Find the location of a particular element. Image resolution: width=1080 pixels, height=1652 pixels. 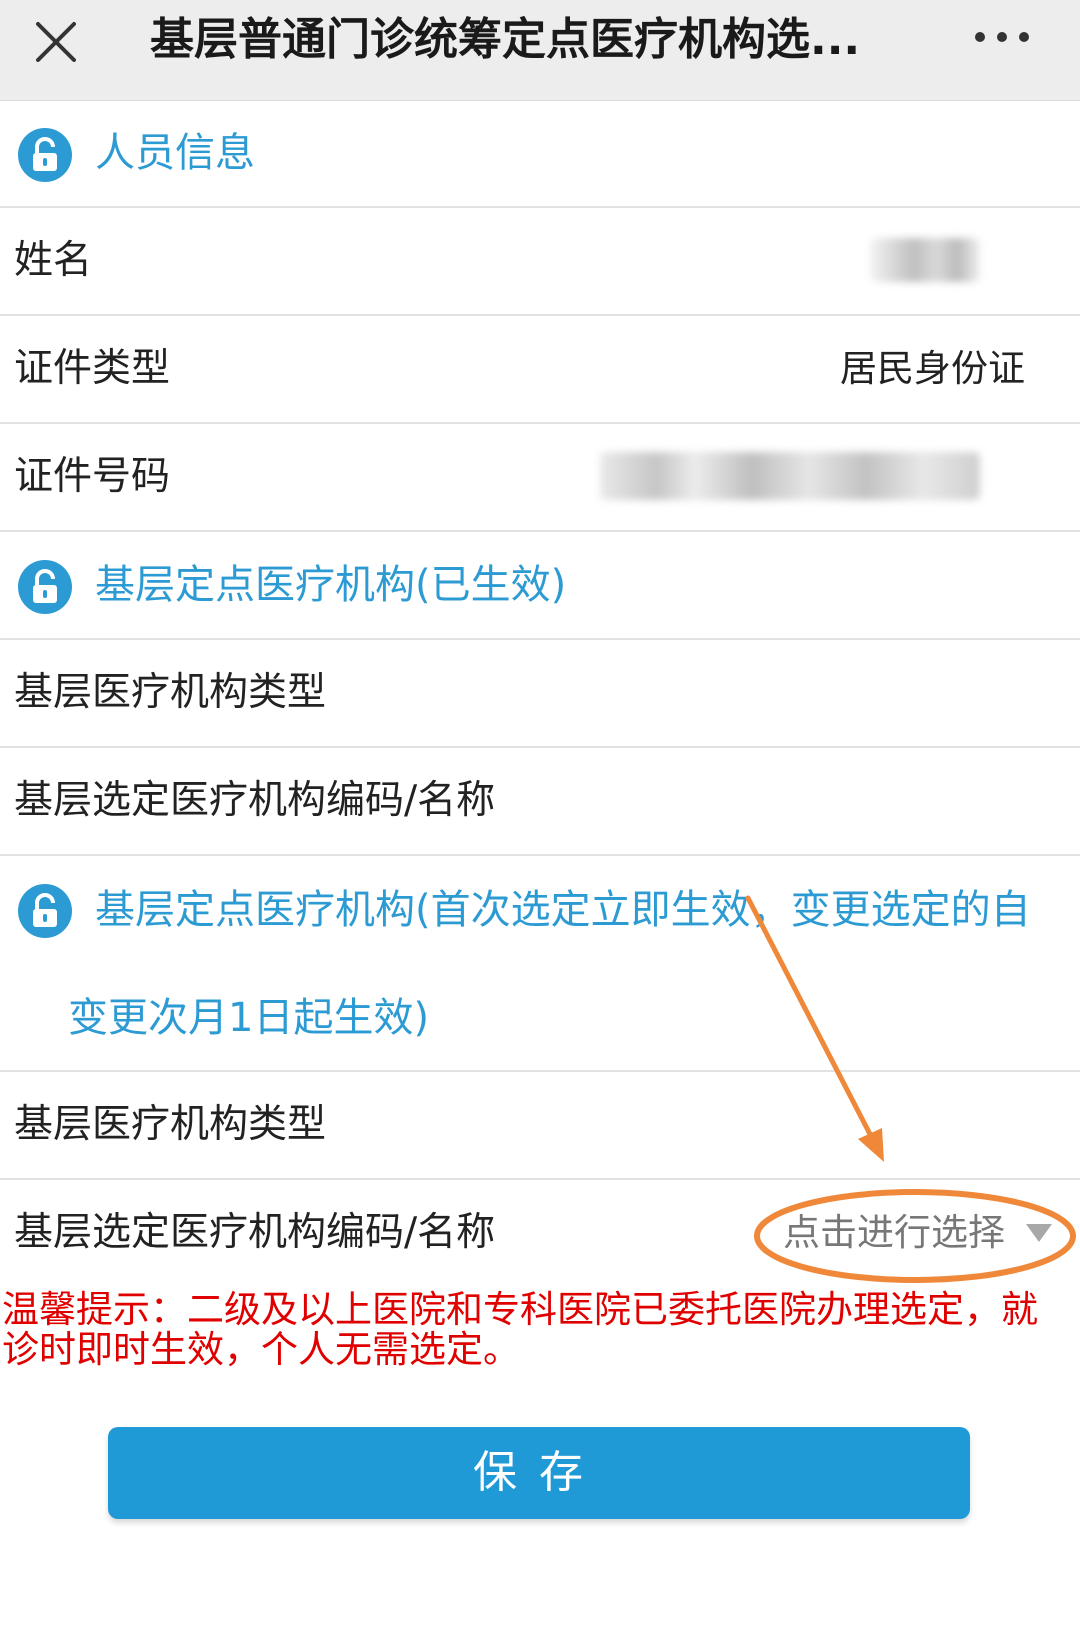

institution-select: 点击进行选择 is located at coordinates (894, 1233).